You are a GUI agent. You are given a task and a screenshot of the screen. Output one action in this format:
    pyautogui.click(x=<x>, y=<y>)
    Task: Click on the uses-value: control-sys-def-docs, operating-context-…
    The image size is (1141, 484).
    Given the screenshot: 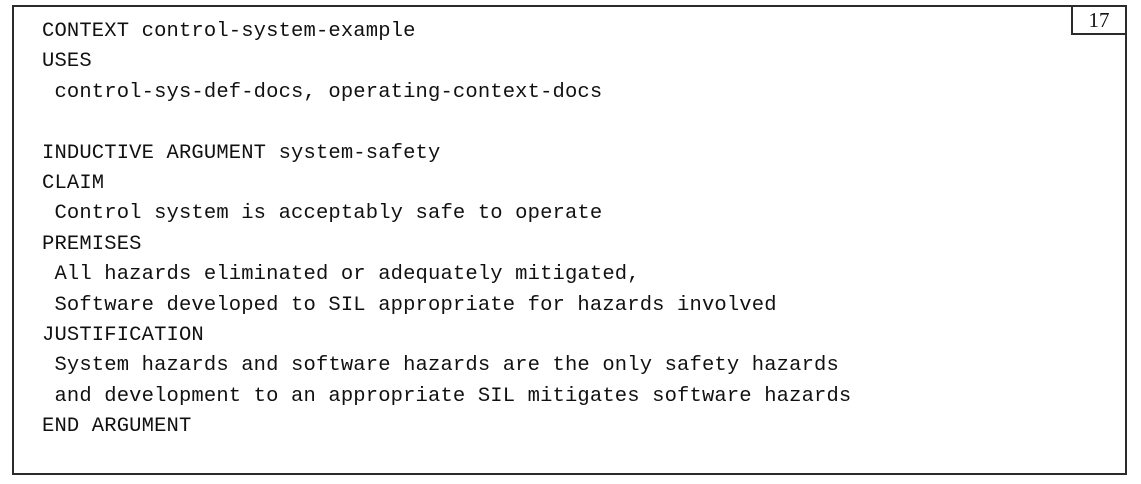 What is the action you would take?
    pyautogui.click(x=322, y=92)
    